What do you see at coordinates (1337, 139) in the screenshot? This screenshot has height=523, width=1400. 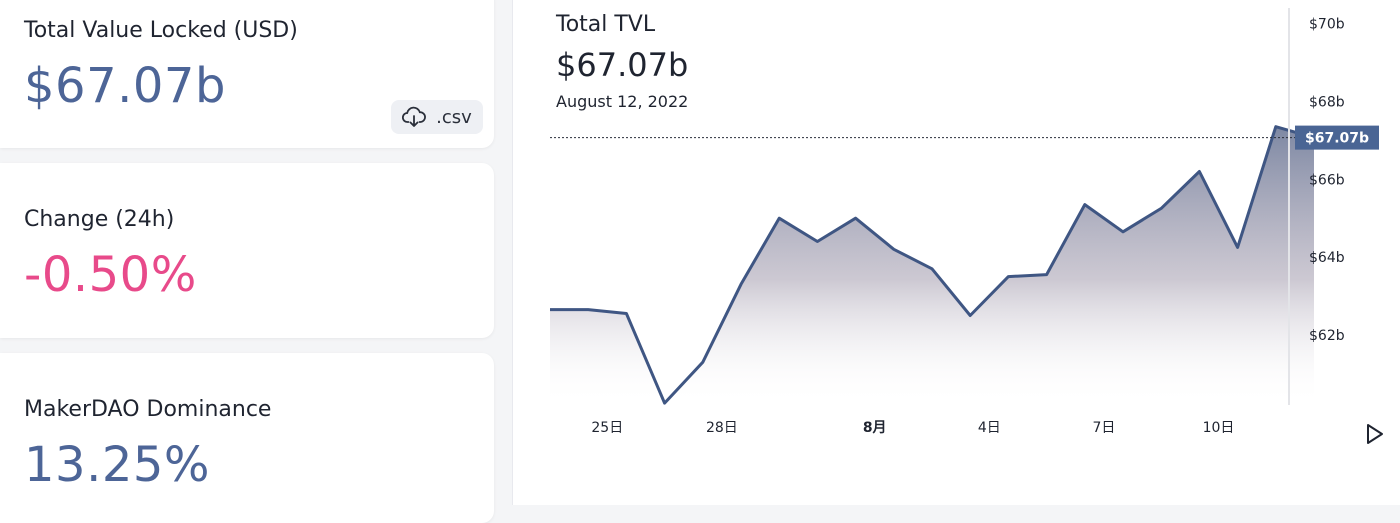 I see `current-value-label: $67.07b` at bounding box center [1337, 139].